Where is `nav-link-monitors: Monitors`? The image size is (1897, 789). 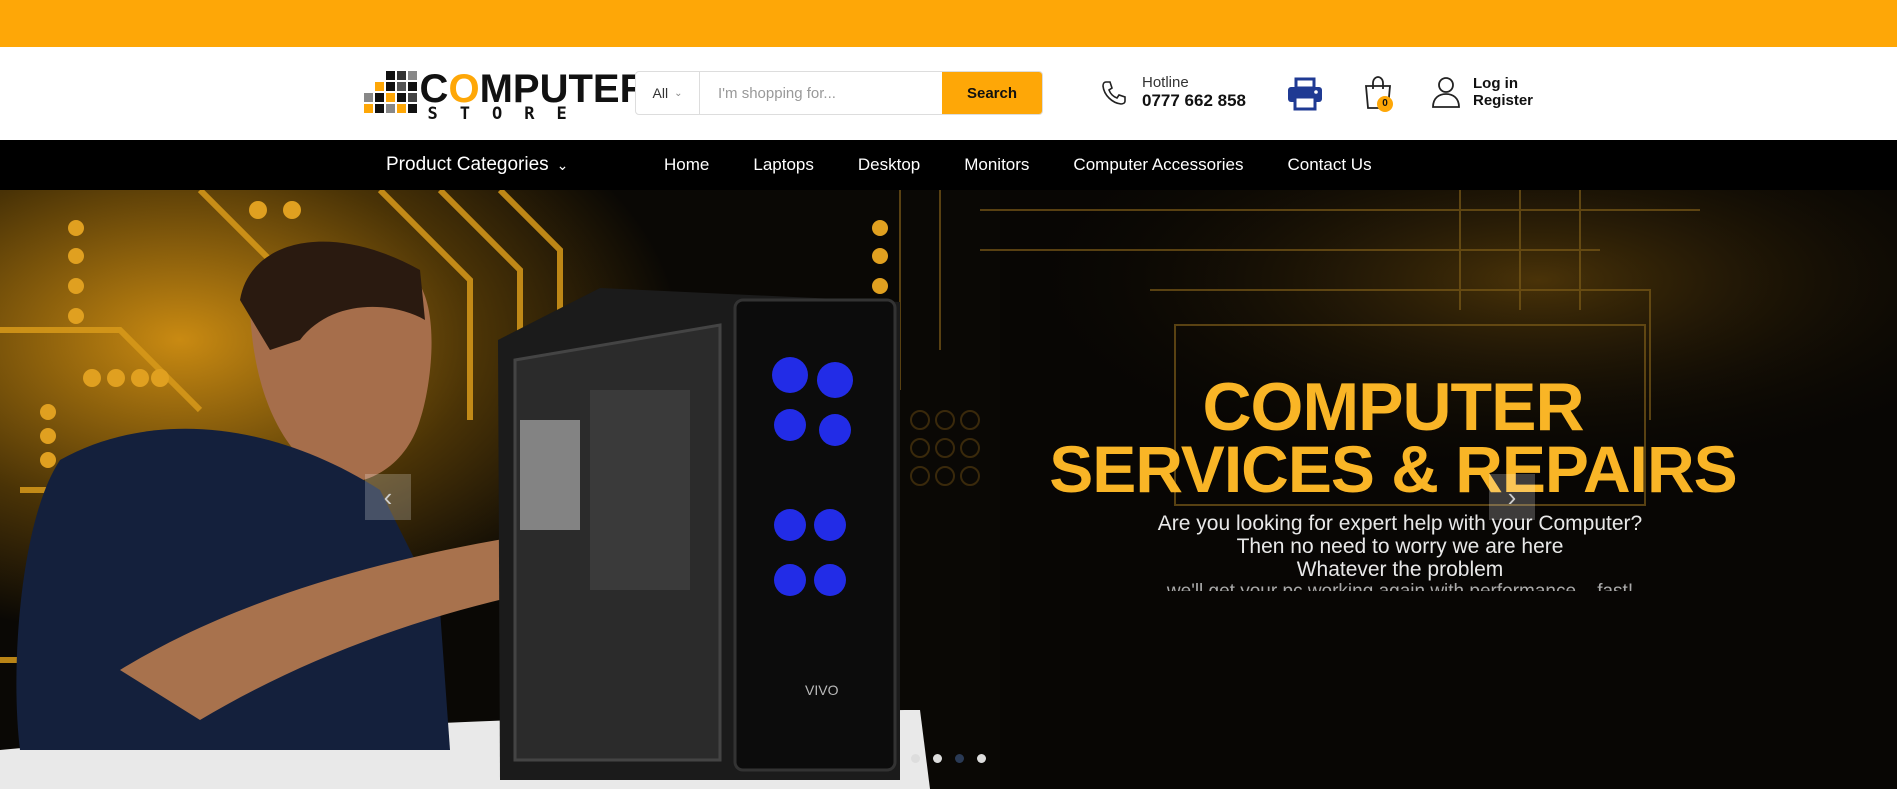 nav-link-monitors: Monitors is located at coordinates (996, 165).